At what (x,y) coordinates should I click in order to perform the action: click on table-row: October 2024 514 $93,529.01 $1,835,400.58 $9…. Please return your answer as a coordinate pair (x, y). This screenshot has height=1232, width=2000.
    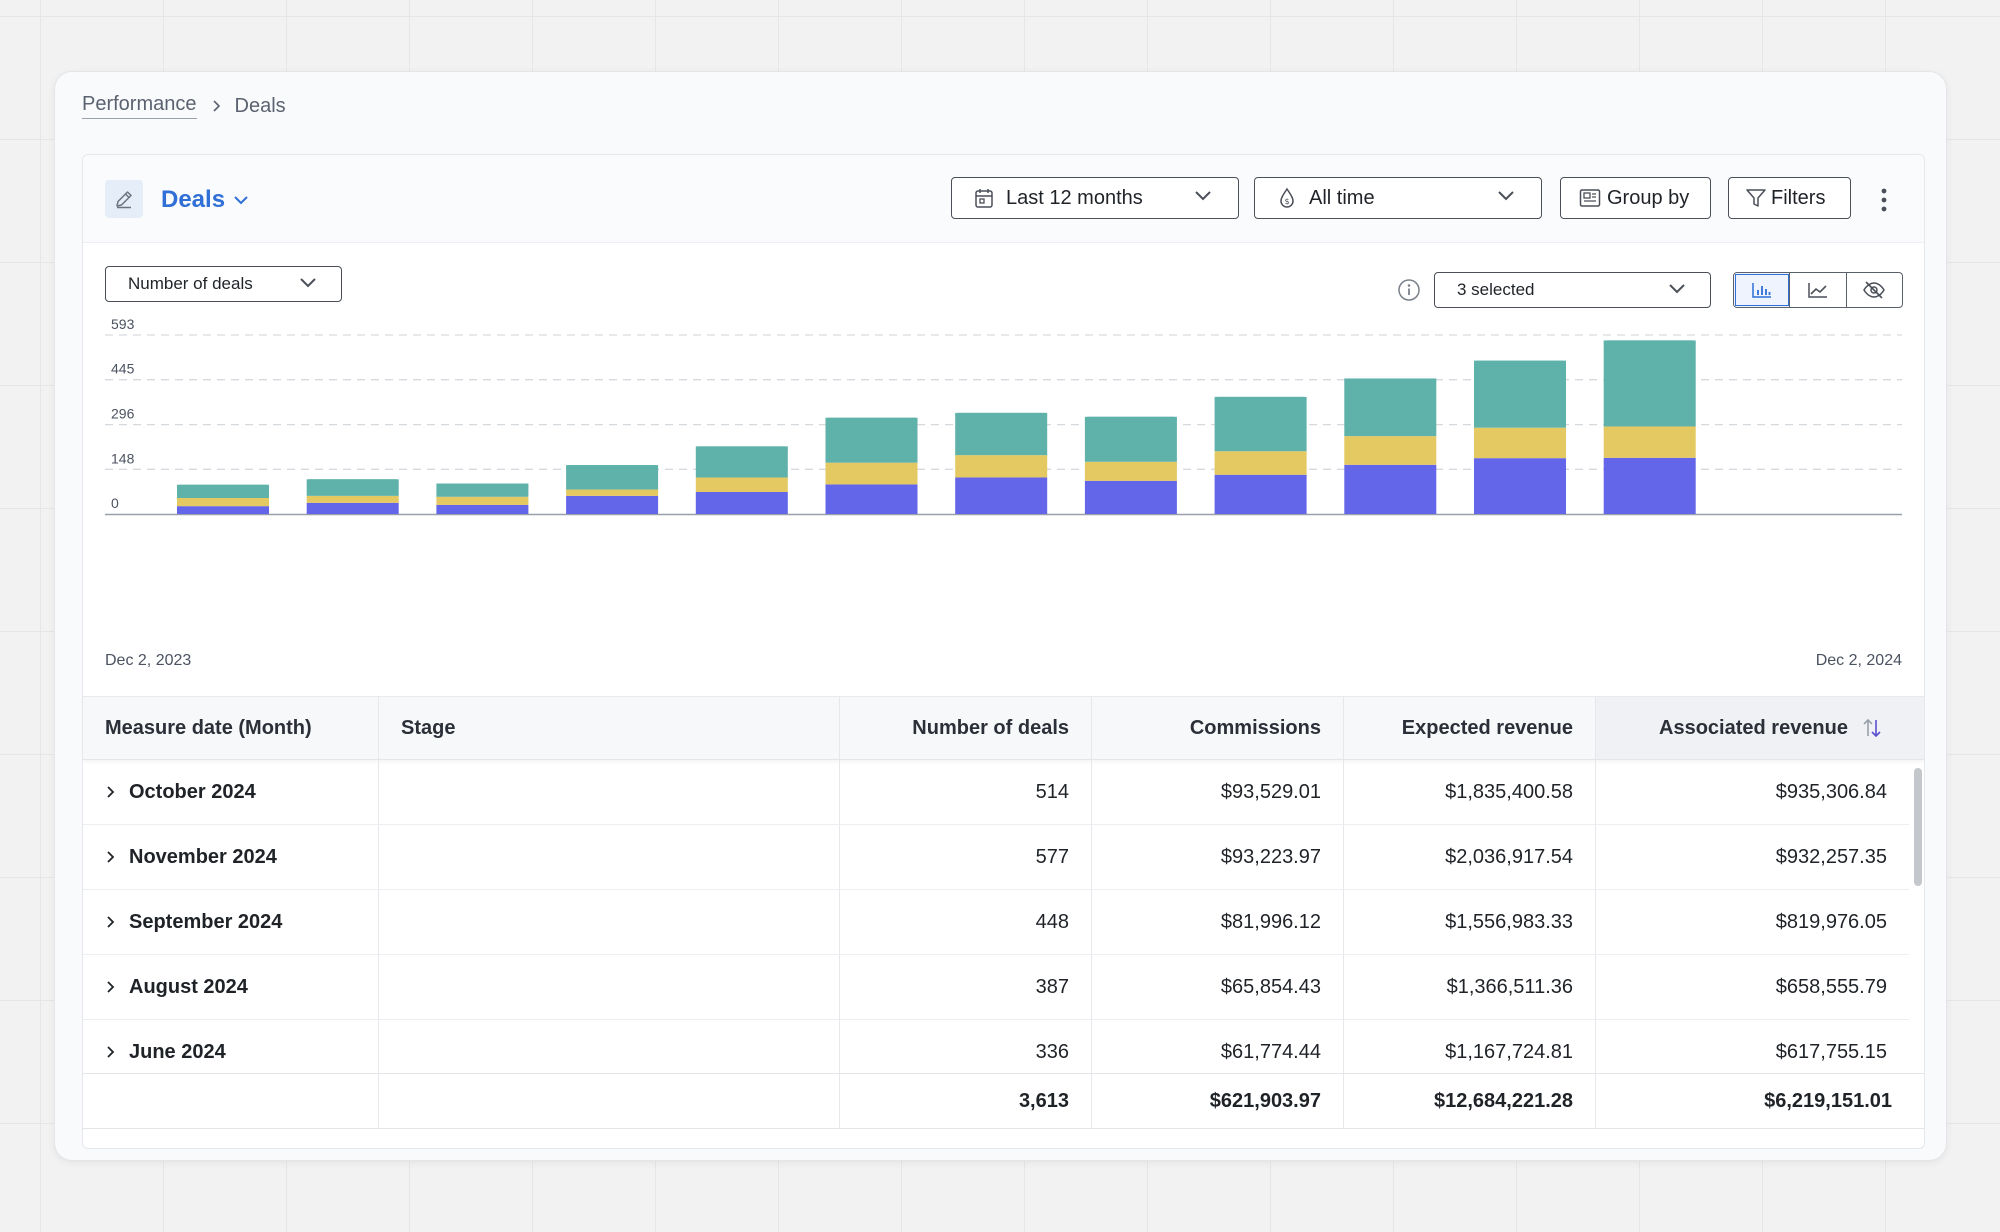
    Looking at the image, I should click on (996, 792).